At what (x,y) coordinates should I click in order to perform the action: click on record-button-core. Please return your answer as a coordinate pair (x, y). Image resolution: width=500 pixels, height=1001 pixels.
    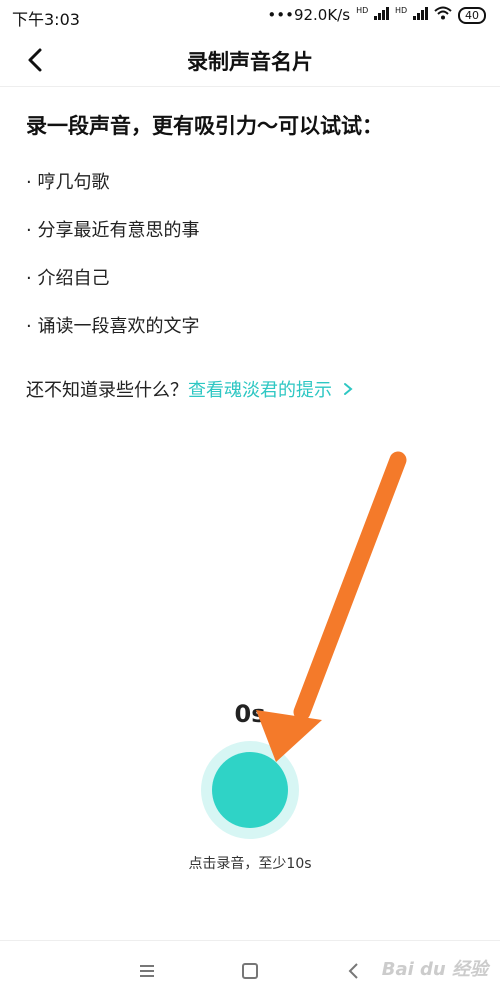
    Looking at the image, I should click on (250, 790).